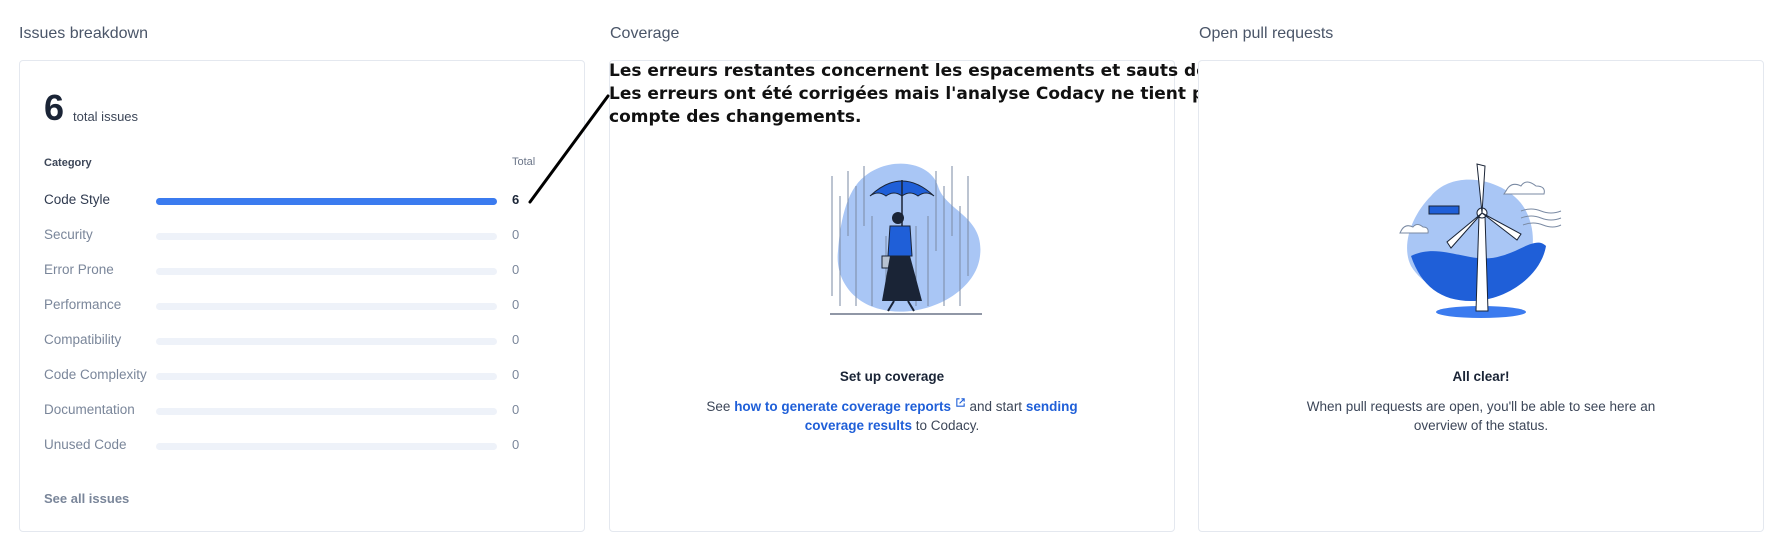 The height and width of the screenshot is (558, 1781). I want to click on category-label: Documentation, so click(89, 409).